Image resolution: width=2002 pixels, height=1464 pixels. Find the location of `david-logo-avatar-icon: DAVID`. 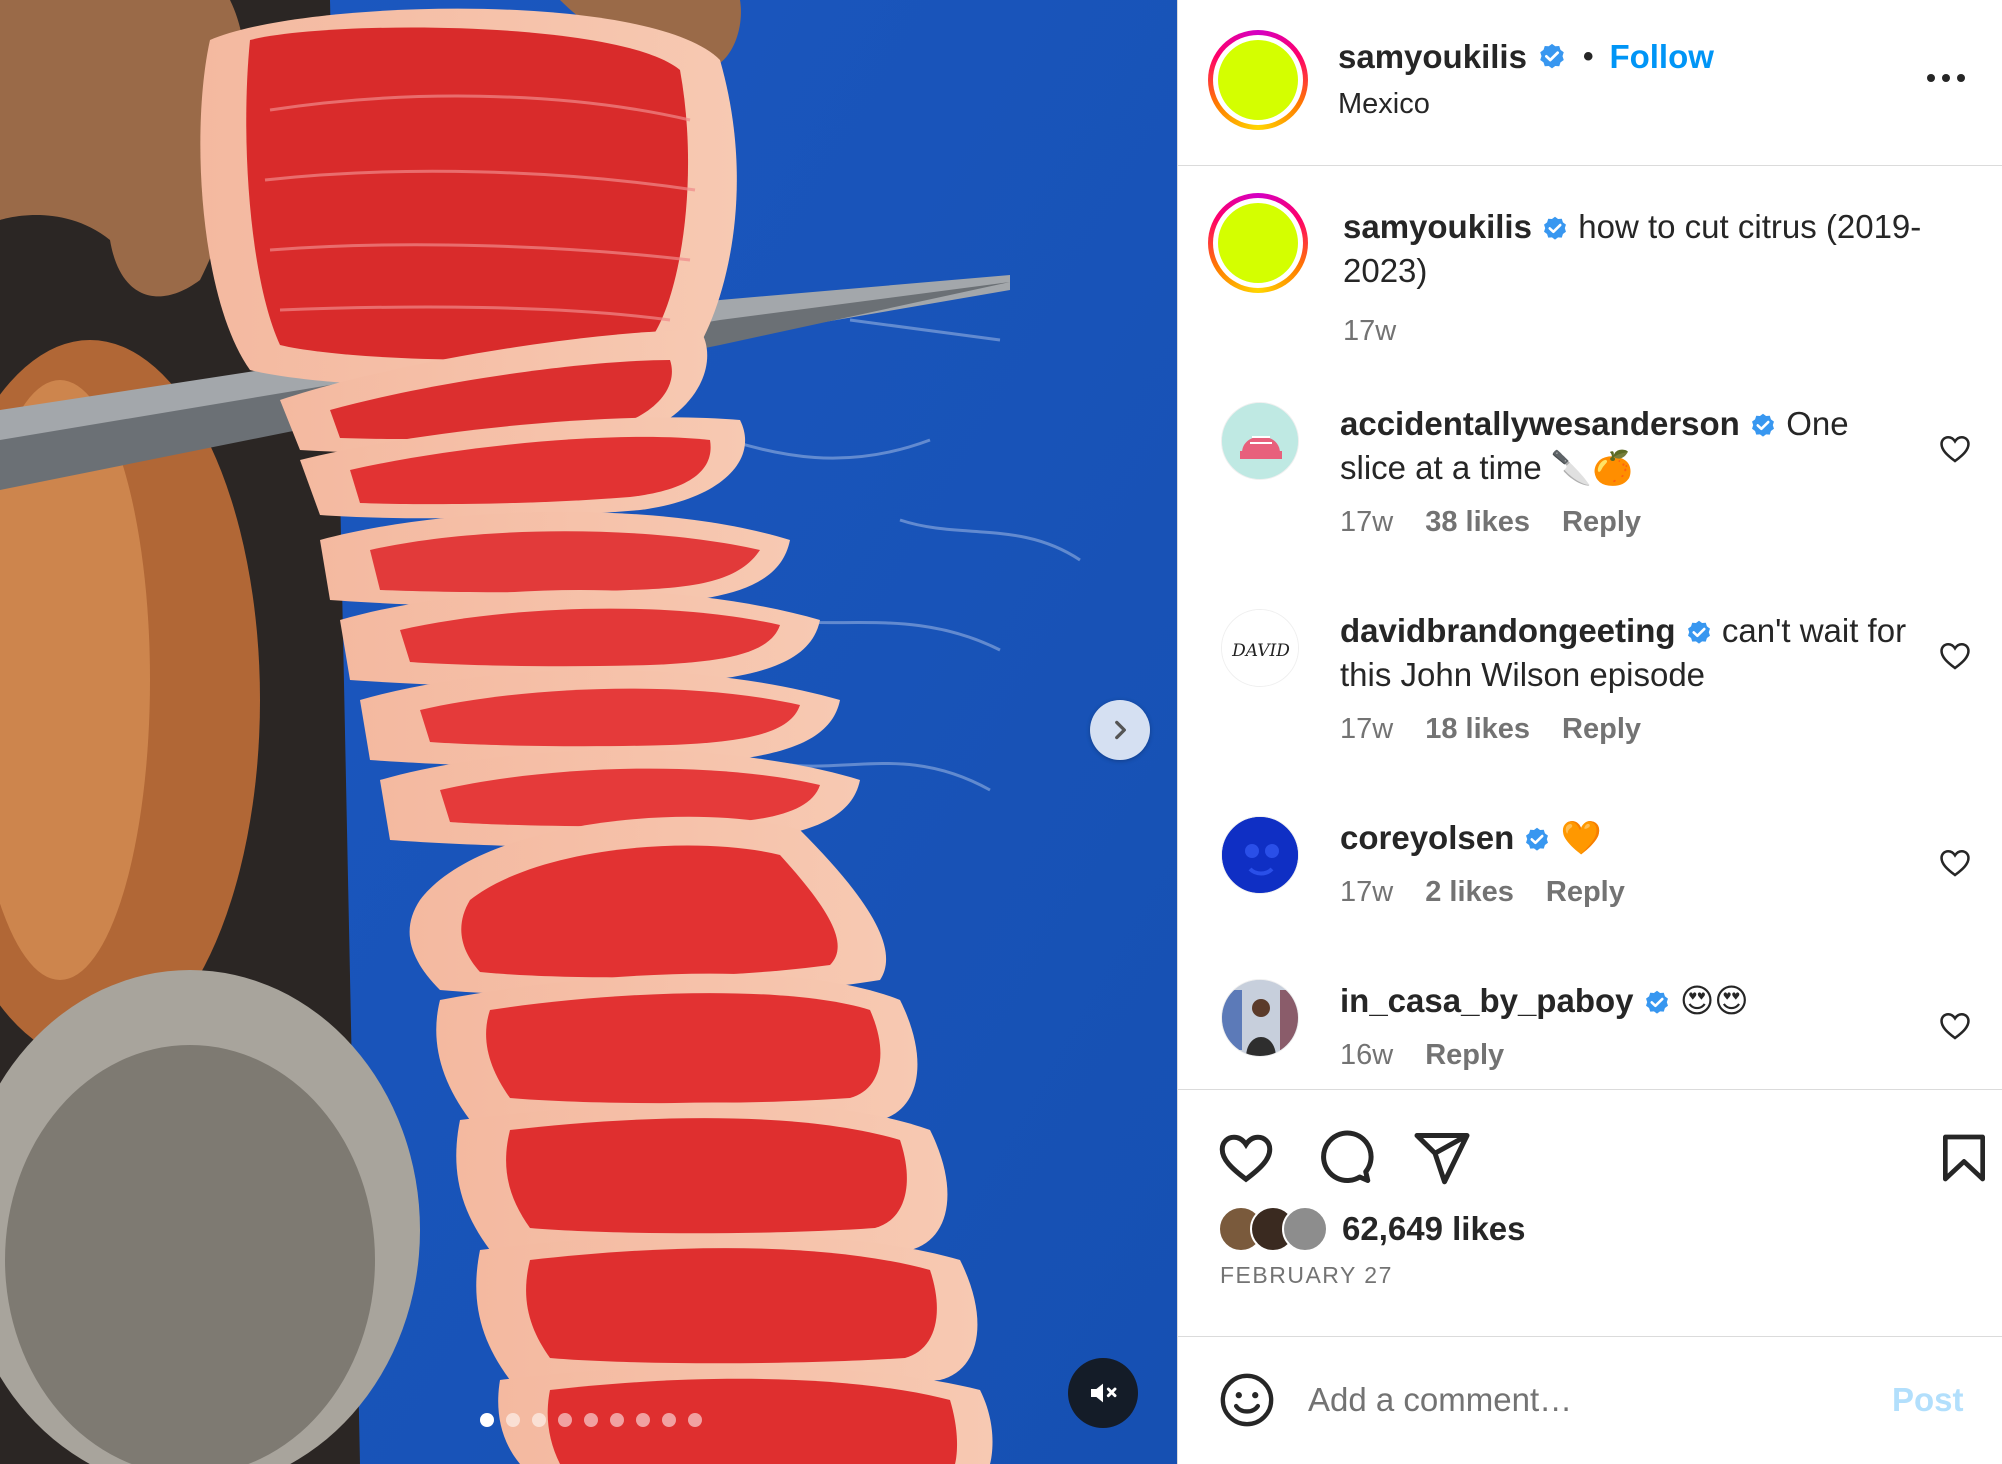

david-logo-avatar-icon: DAVID is located at coordinates (1260, 648).